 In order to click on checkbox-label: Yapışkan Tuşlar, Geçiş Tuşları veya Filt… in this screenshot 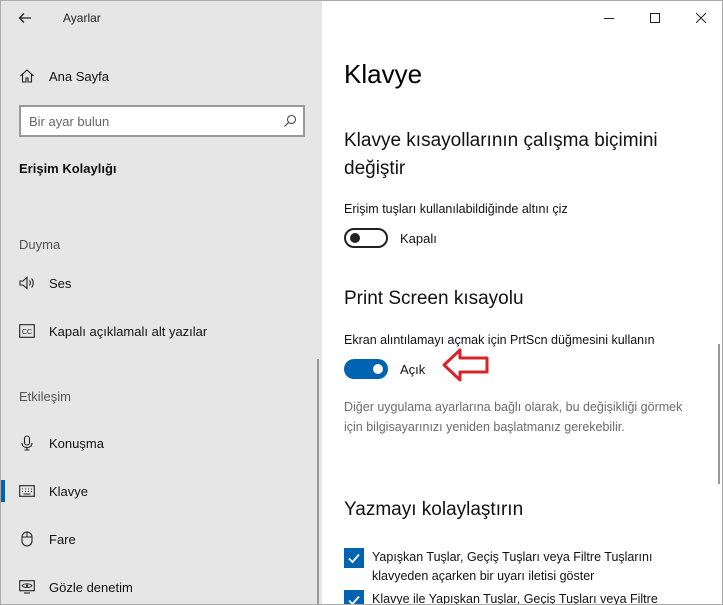, I will do `click(512, 566)`.